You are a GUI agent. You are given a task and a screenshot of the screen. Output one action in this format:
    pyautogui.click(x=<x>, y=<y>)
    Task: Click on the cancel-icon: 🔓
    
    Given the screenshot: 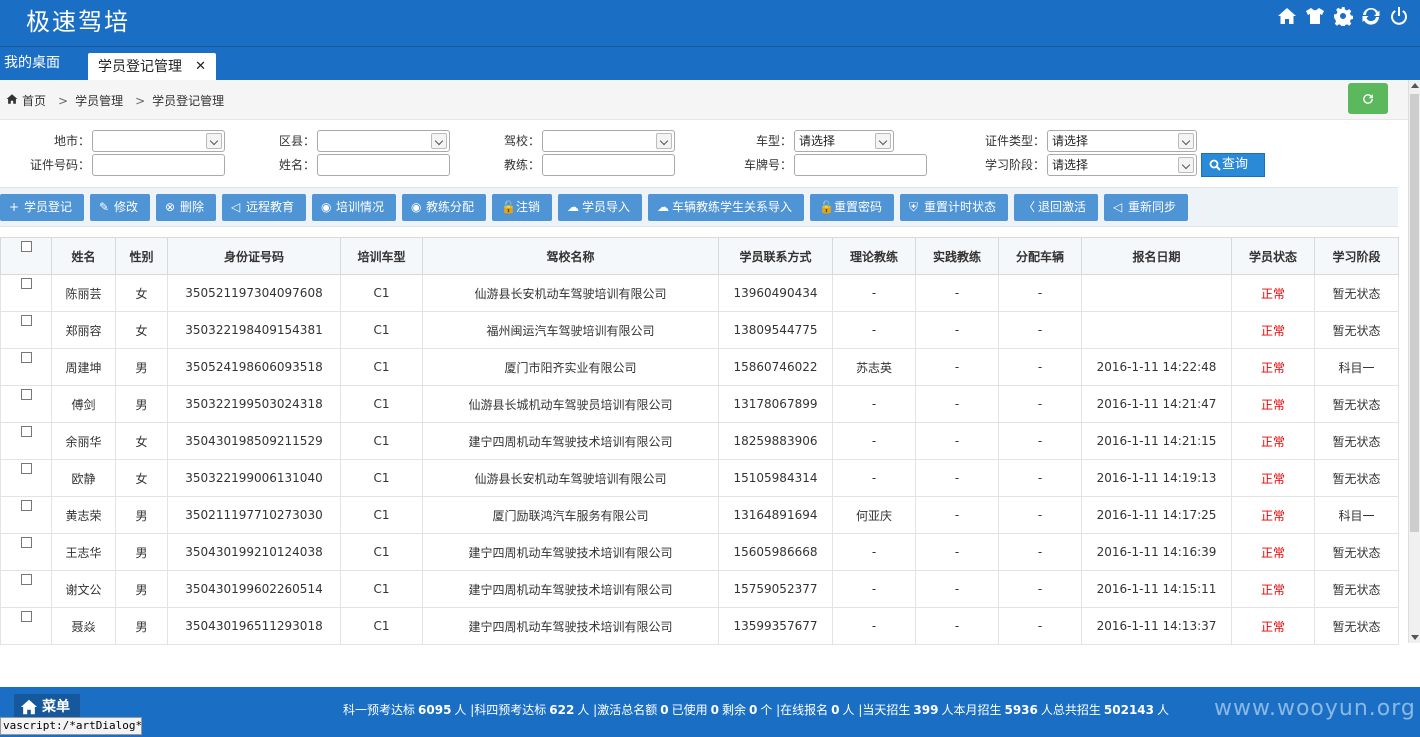 What is the action you would take?
    pyautogui.click(x=508, y=207)
    